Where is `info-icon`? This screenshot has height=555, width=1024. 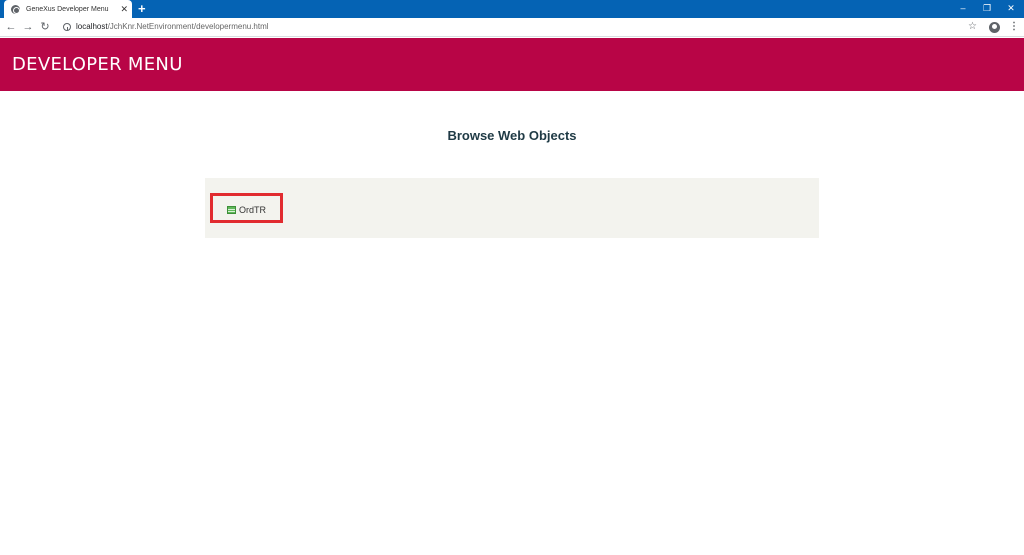 info-icon is located at coordinates (67, 27).